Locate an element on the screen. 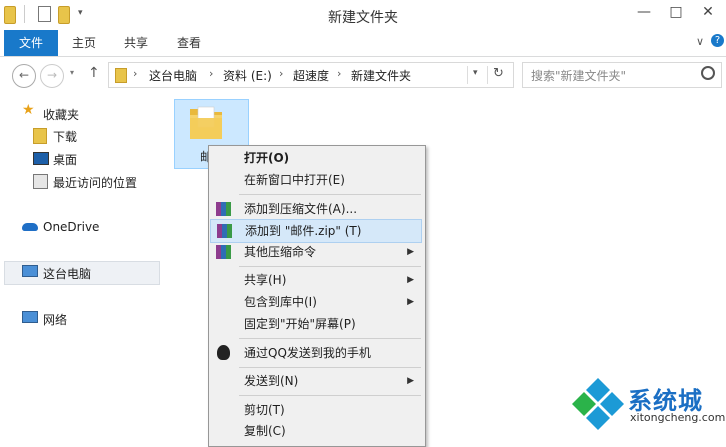  watermark-site: xitongcheng.com is located at coordinates (678, 417).